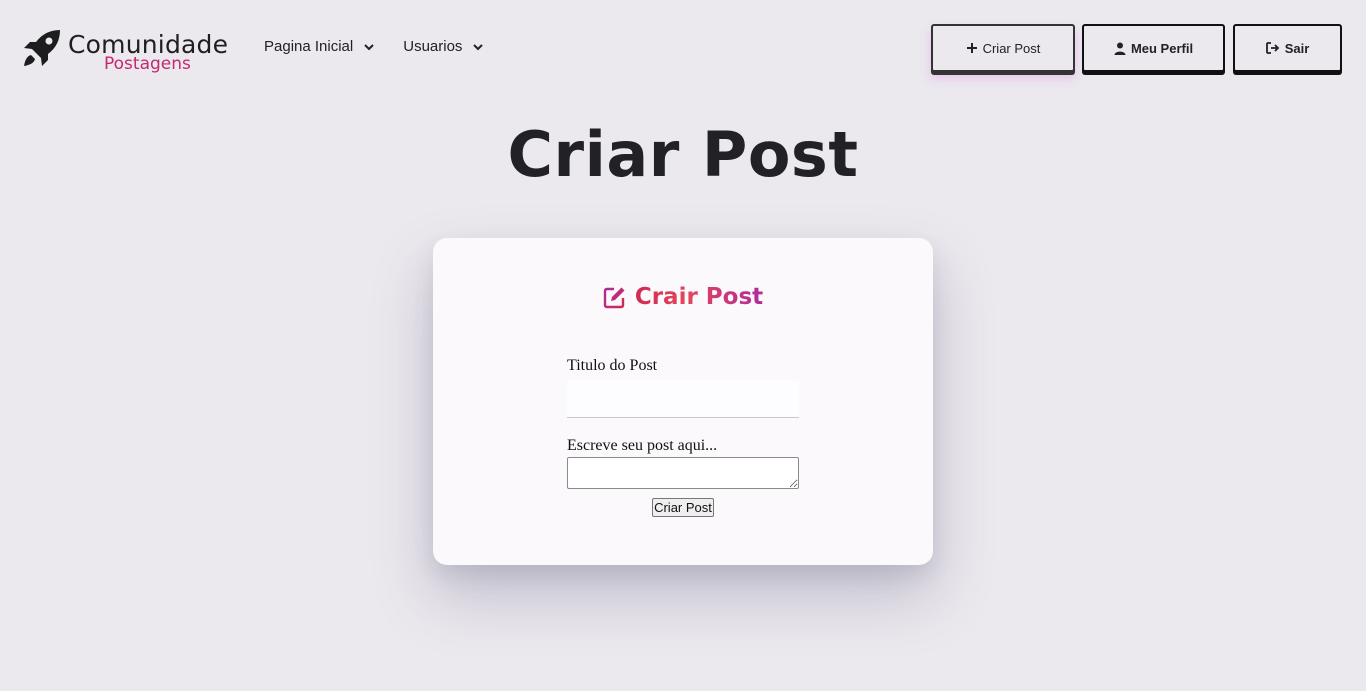 Image resolution: width=1366 pixels, height=691 pixels. Describe the element at coordinates (433, 46) in the screenshot. I see `nav-item-label: Usuarios` at that location.